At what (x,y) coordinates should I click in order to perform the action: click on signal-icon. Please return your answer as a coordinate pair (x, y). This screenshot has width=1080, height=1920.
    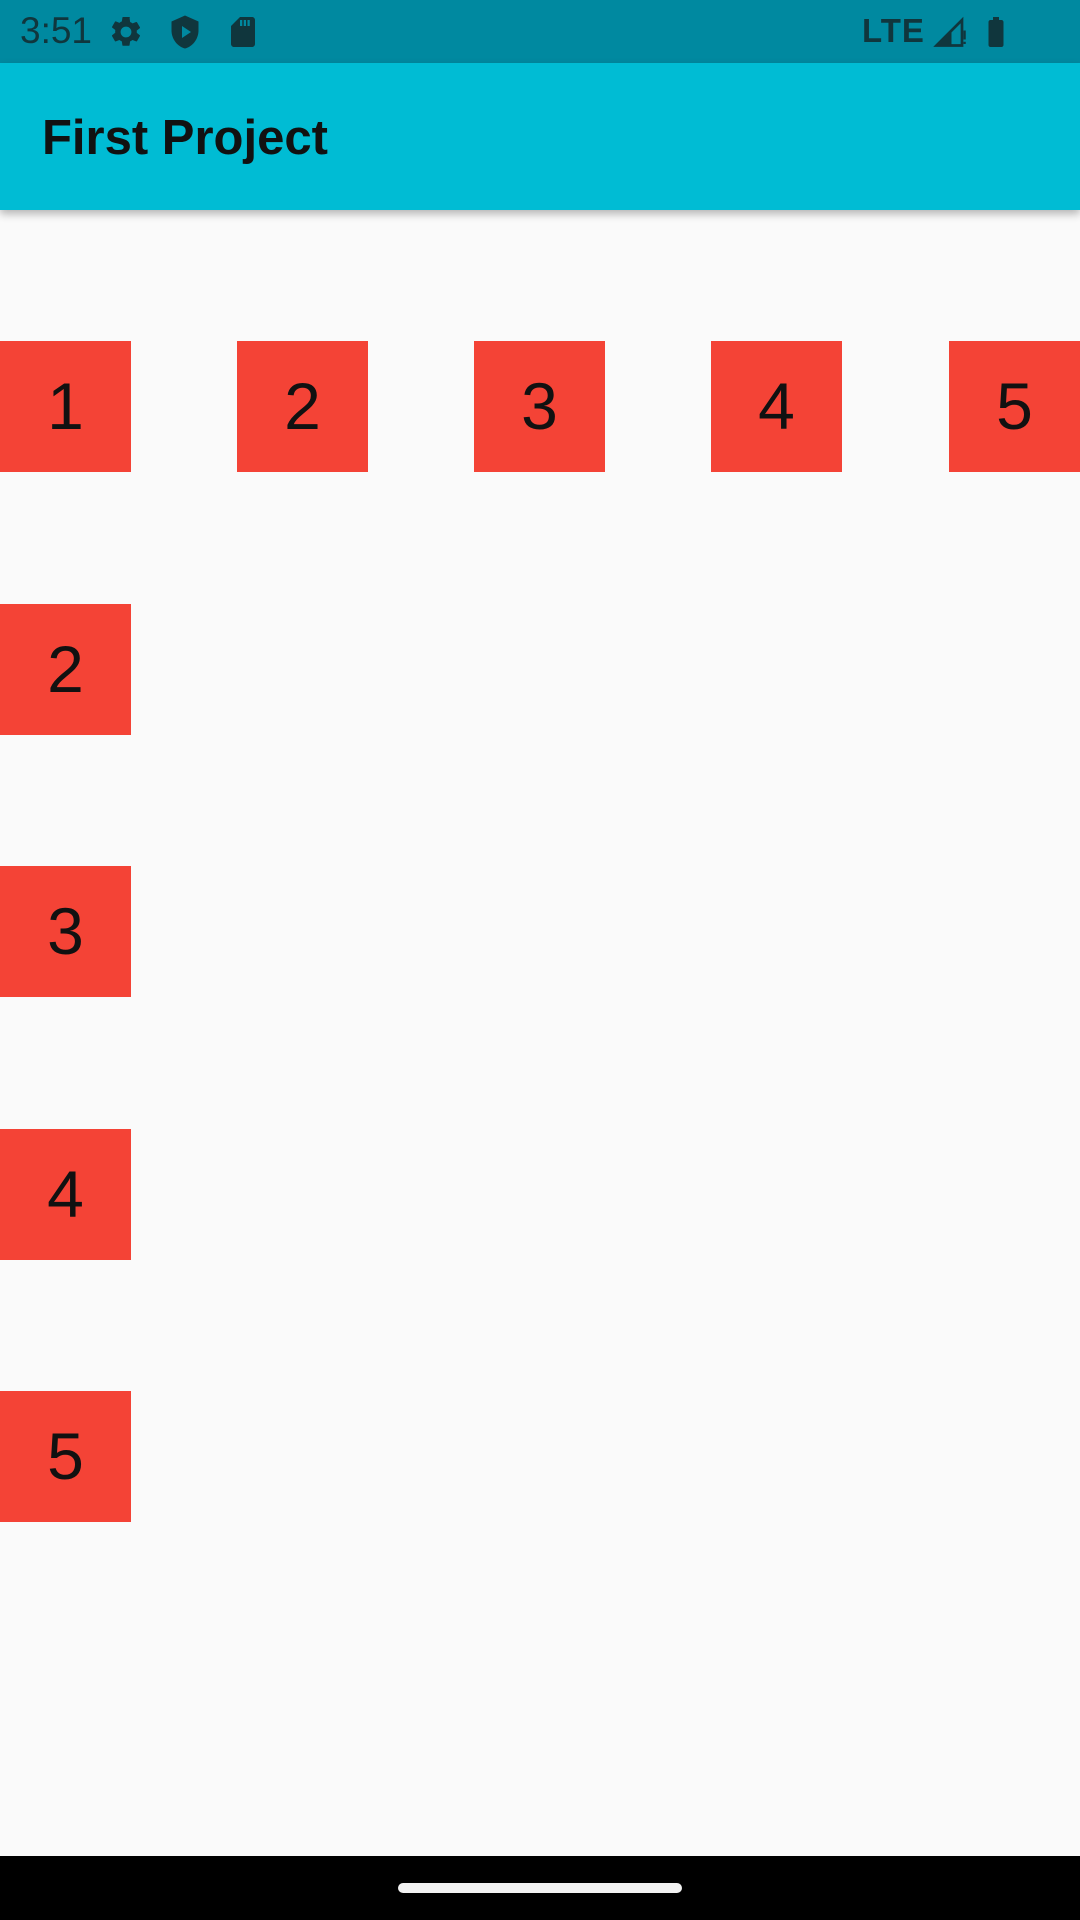
    Looking at the image, I should click on (949, 31).